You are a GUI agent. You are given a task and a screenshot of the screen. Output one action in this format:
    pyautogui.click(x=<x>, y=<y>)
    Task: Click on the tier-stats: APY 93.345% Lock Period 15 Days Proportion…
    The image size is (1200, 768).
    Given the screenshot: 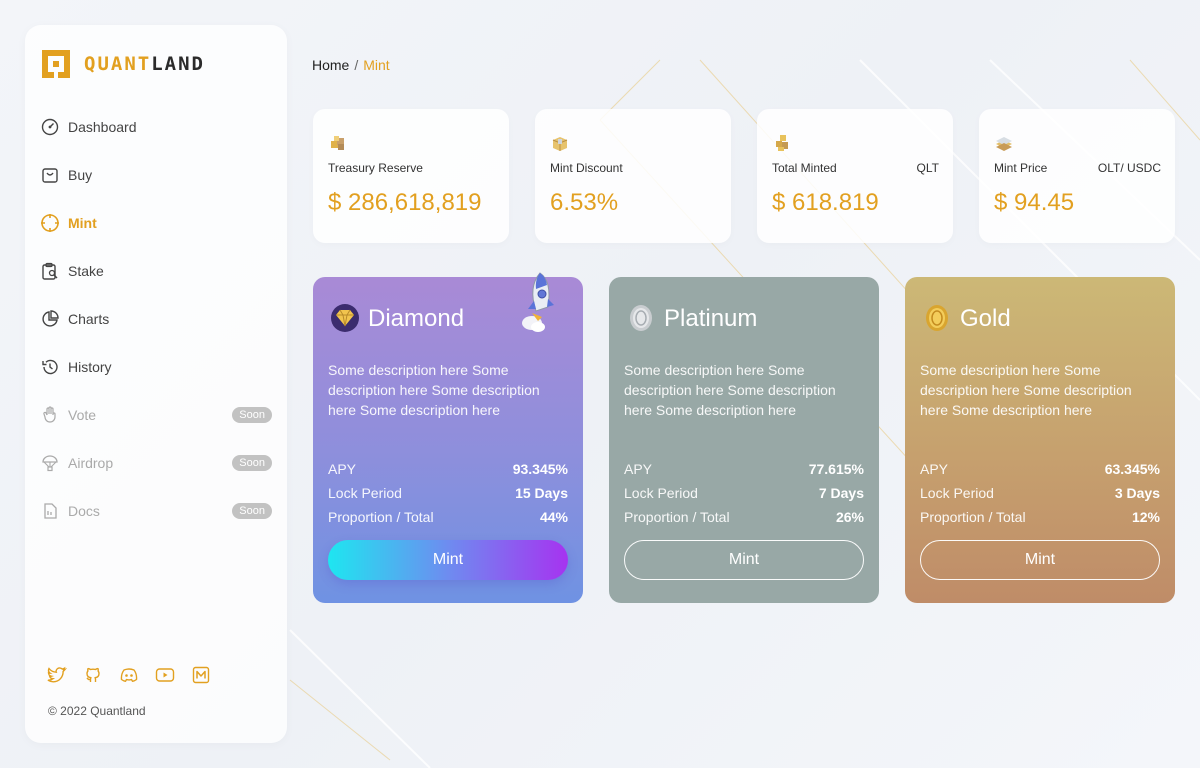 What is the action you would take?
    pyautogui.click(x=448, y=493)
    